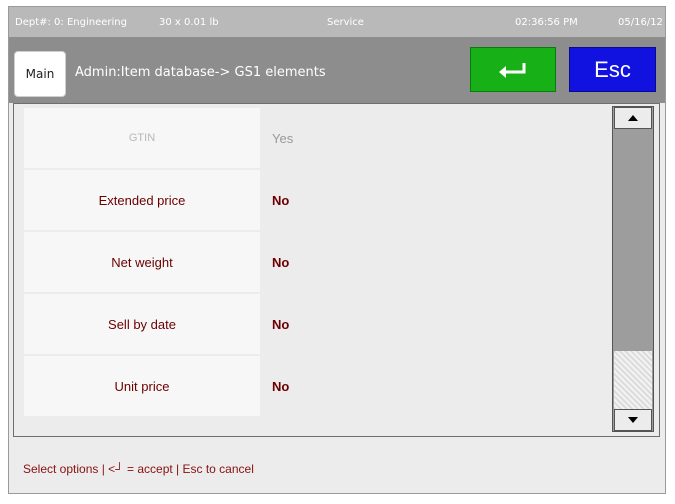 The width and height of the screenshot is (675, 504). I want to click on option-row: Sell by date No, so click(319, 324).